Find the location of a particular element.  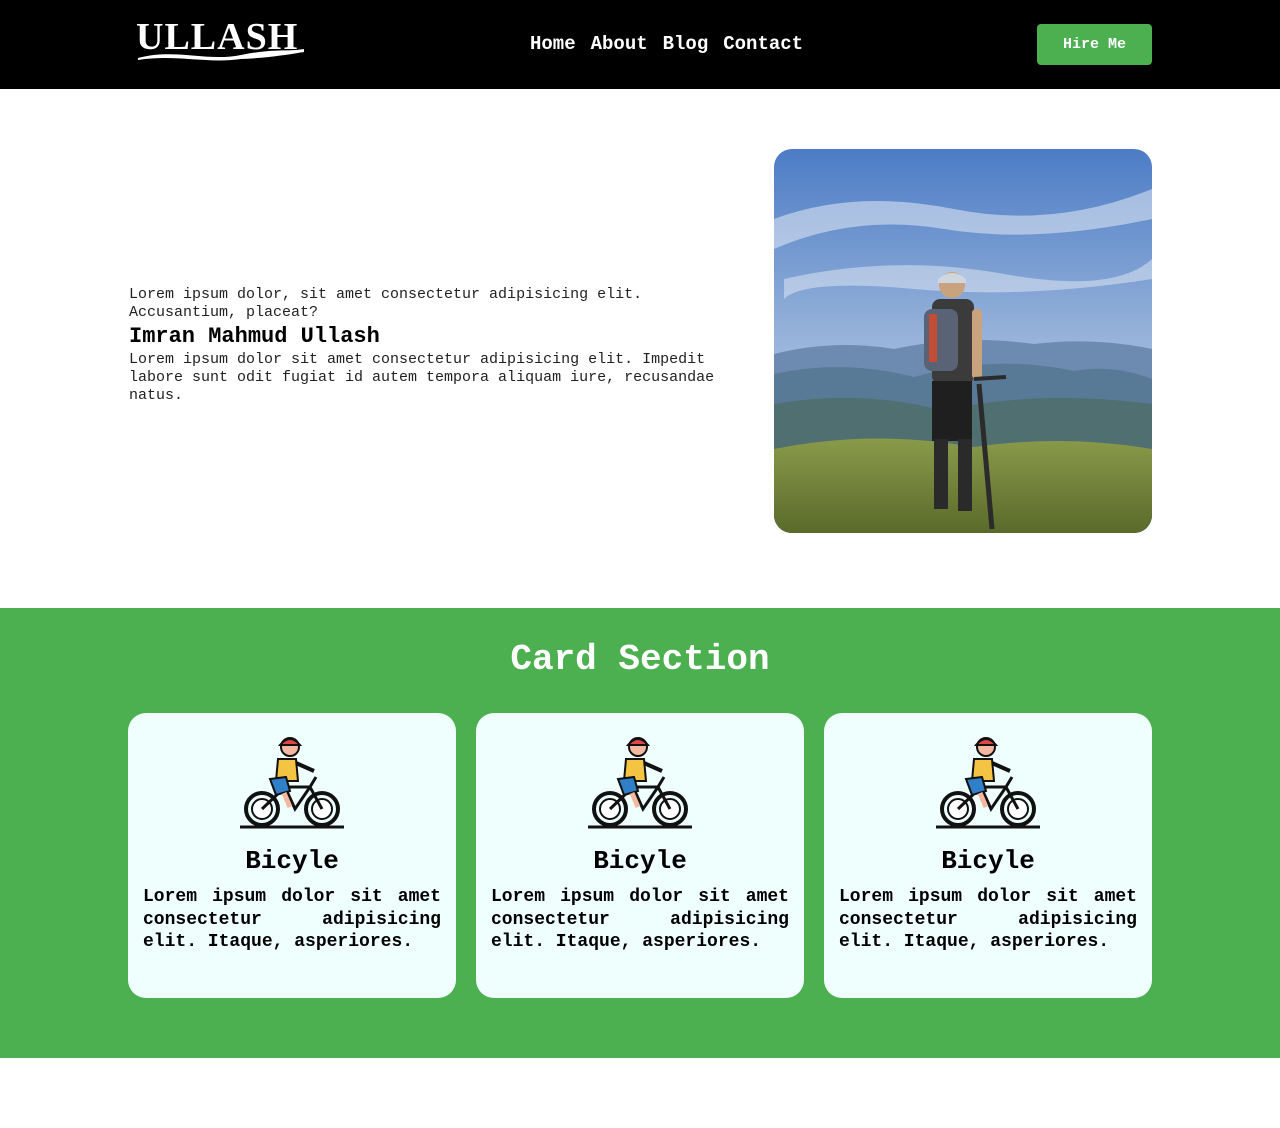

nav-about-link: About is located at coordinates (619, 44).